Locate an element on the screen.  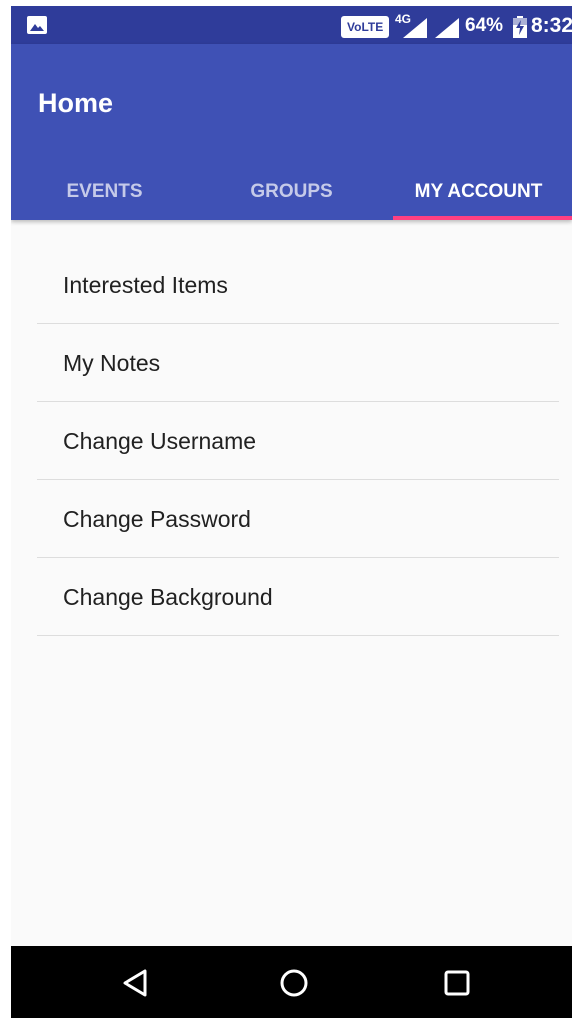
menu-item-change-password: Change Password is located at coordinates (298, 519).